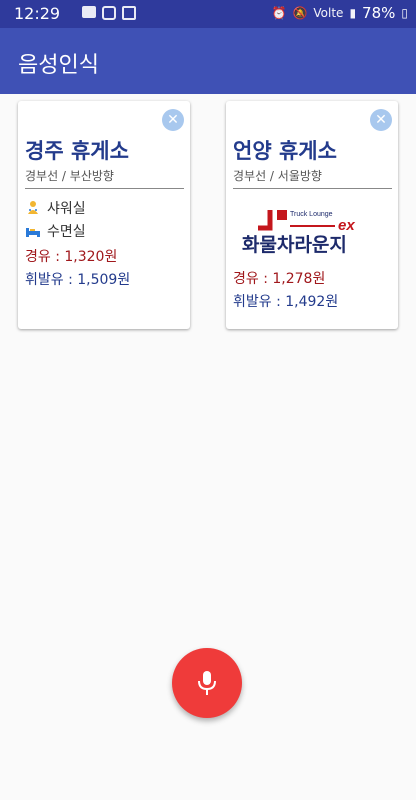 Image resolution: width=416 pixels, height=800 pixels. Describe the element at coordinates (208, 14) in the screenshot. I see `status-bar: 12:29 ⏰ 🔕 Volte ▮ 78% ▯` at that location.